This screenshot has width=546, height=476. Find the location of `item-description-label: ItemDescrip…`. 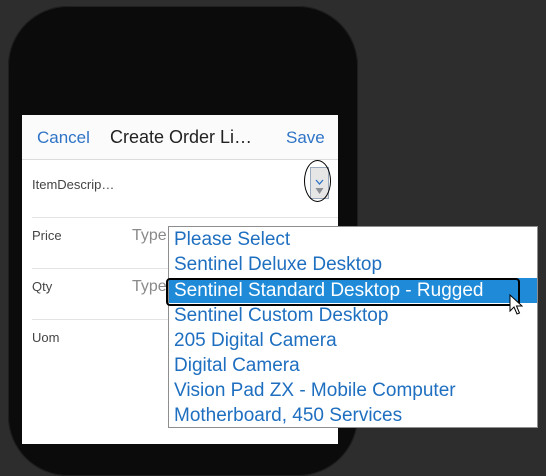

item-description-label: ItemDescrip… is located at coordinates (73, 184).